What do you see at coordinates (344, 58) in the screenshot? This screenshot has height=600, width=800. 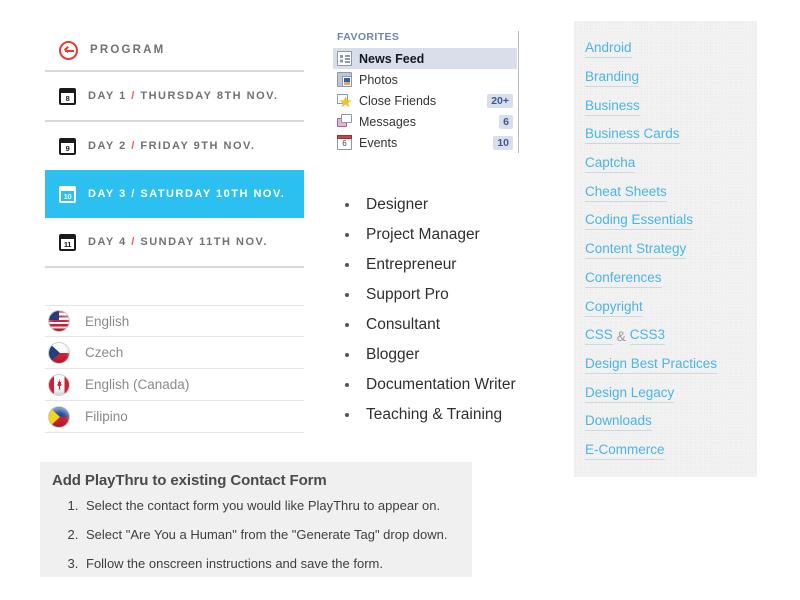 I see `news-feed-icon` at bounding box center [344, 58].